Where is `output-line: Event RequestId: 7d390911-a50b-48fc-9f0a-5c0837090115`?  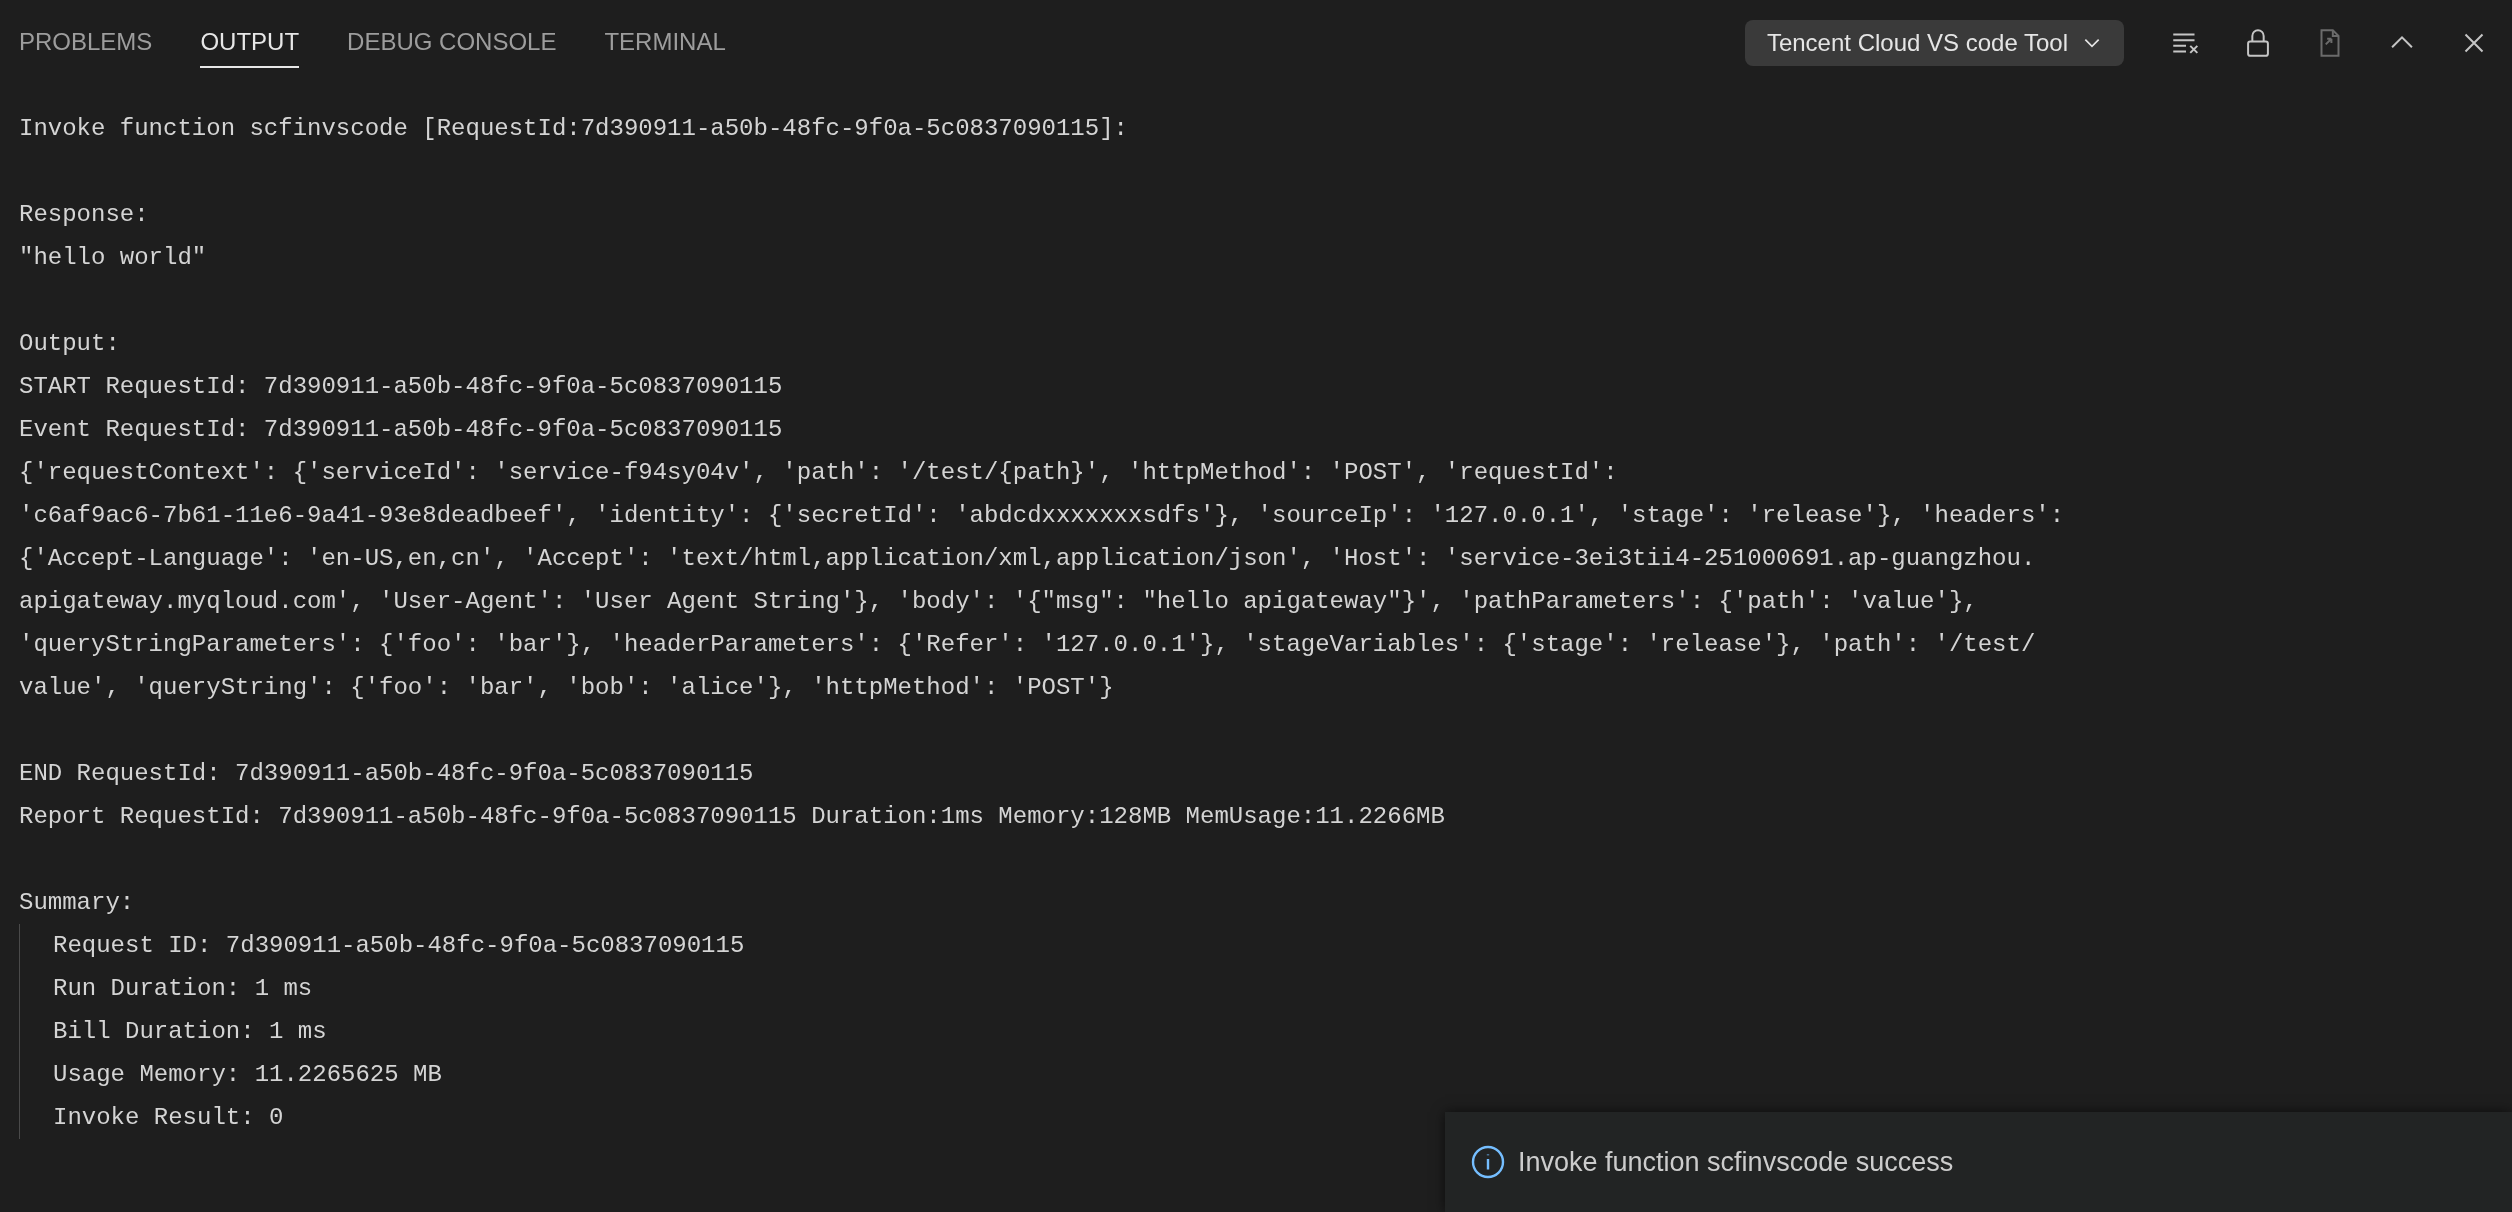 output-line: Event RequestId: 7d390911-a50b-48fc-9f0a-5c0837090115 is located at coordinates (401, 430).